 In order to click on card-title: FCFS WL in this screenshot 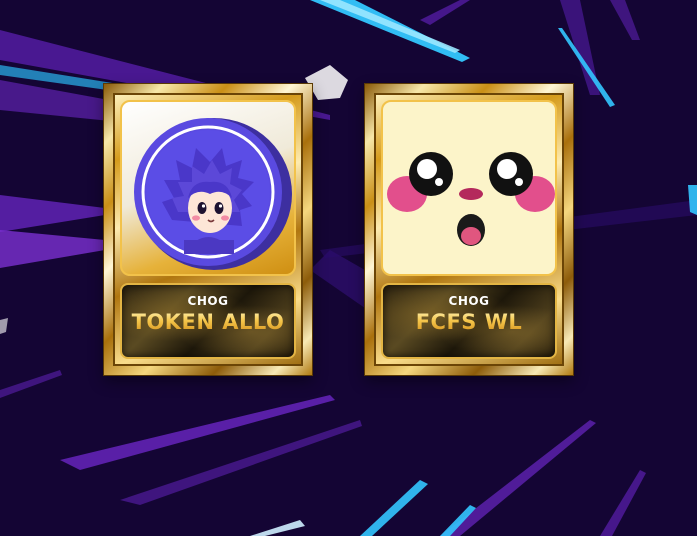, I will do `click(469, 322)`.